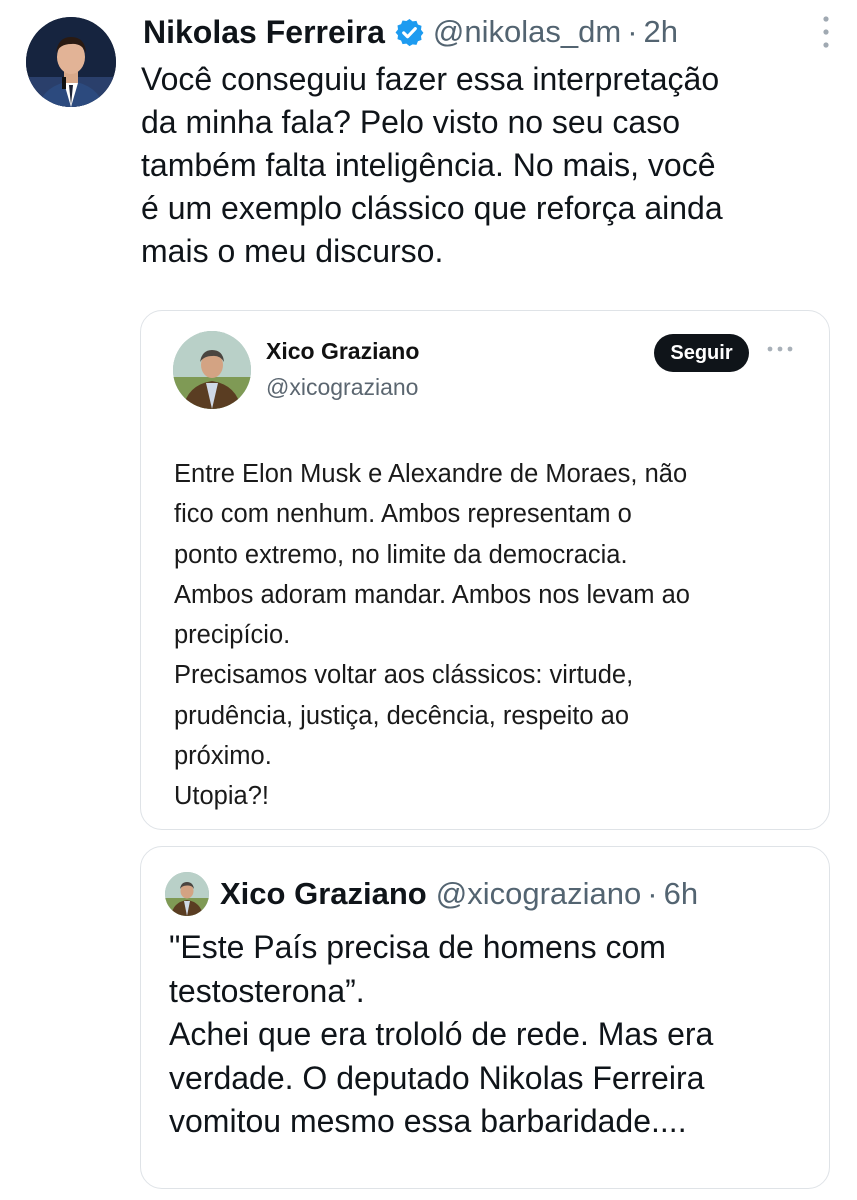 The width and height of the screenshot is (857, 1200). What do you see at coordinates (323, 894) in the screenshot?
I see `quoted-author-name: Xico Graziano` at bounding box center [323, 894].